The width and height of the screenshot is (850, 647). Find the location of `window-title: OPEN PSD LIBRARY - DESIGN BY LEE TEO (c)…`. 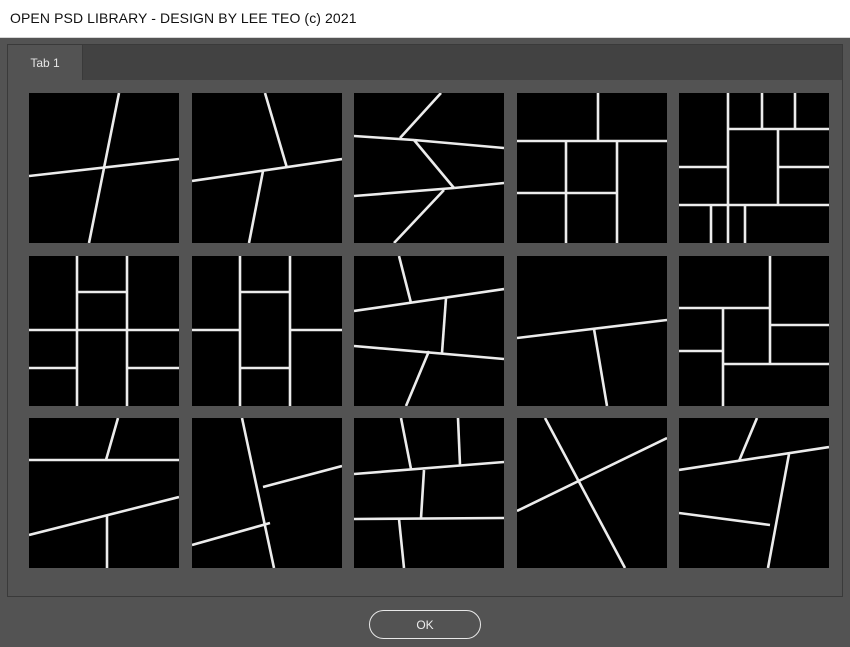

window-title: OPEN PSD LIBRARY - DESIGN BY LEE TEO (c)… is located at coordinates (183, 18).